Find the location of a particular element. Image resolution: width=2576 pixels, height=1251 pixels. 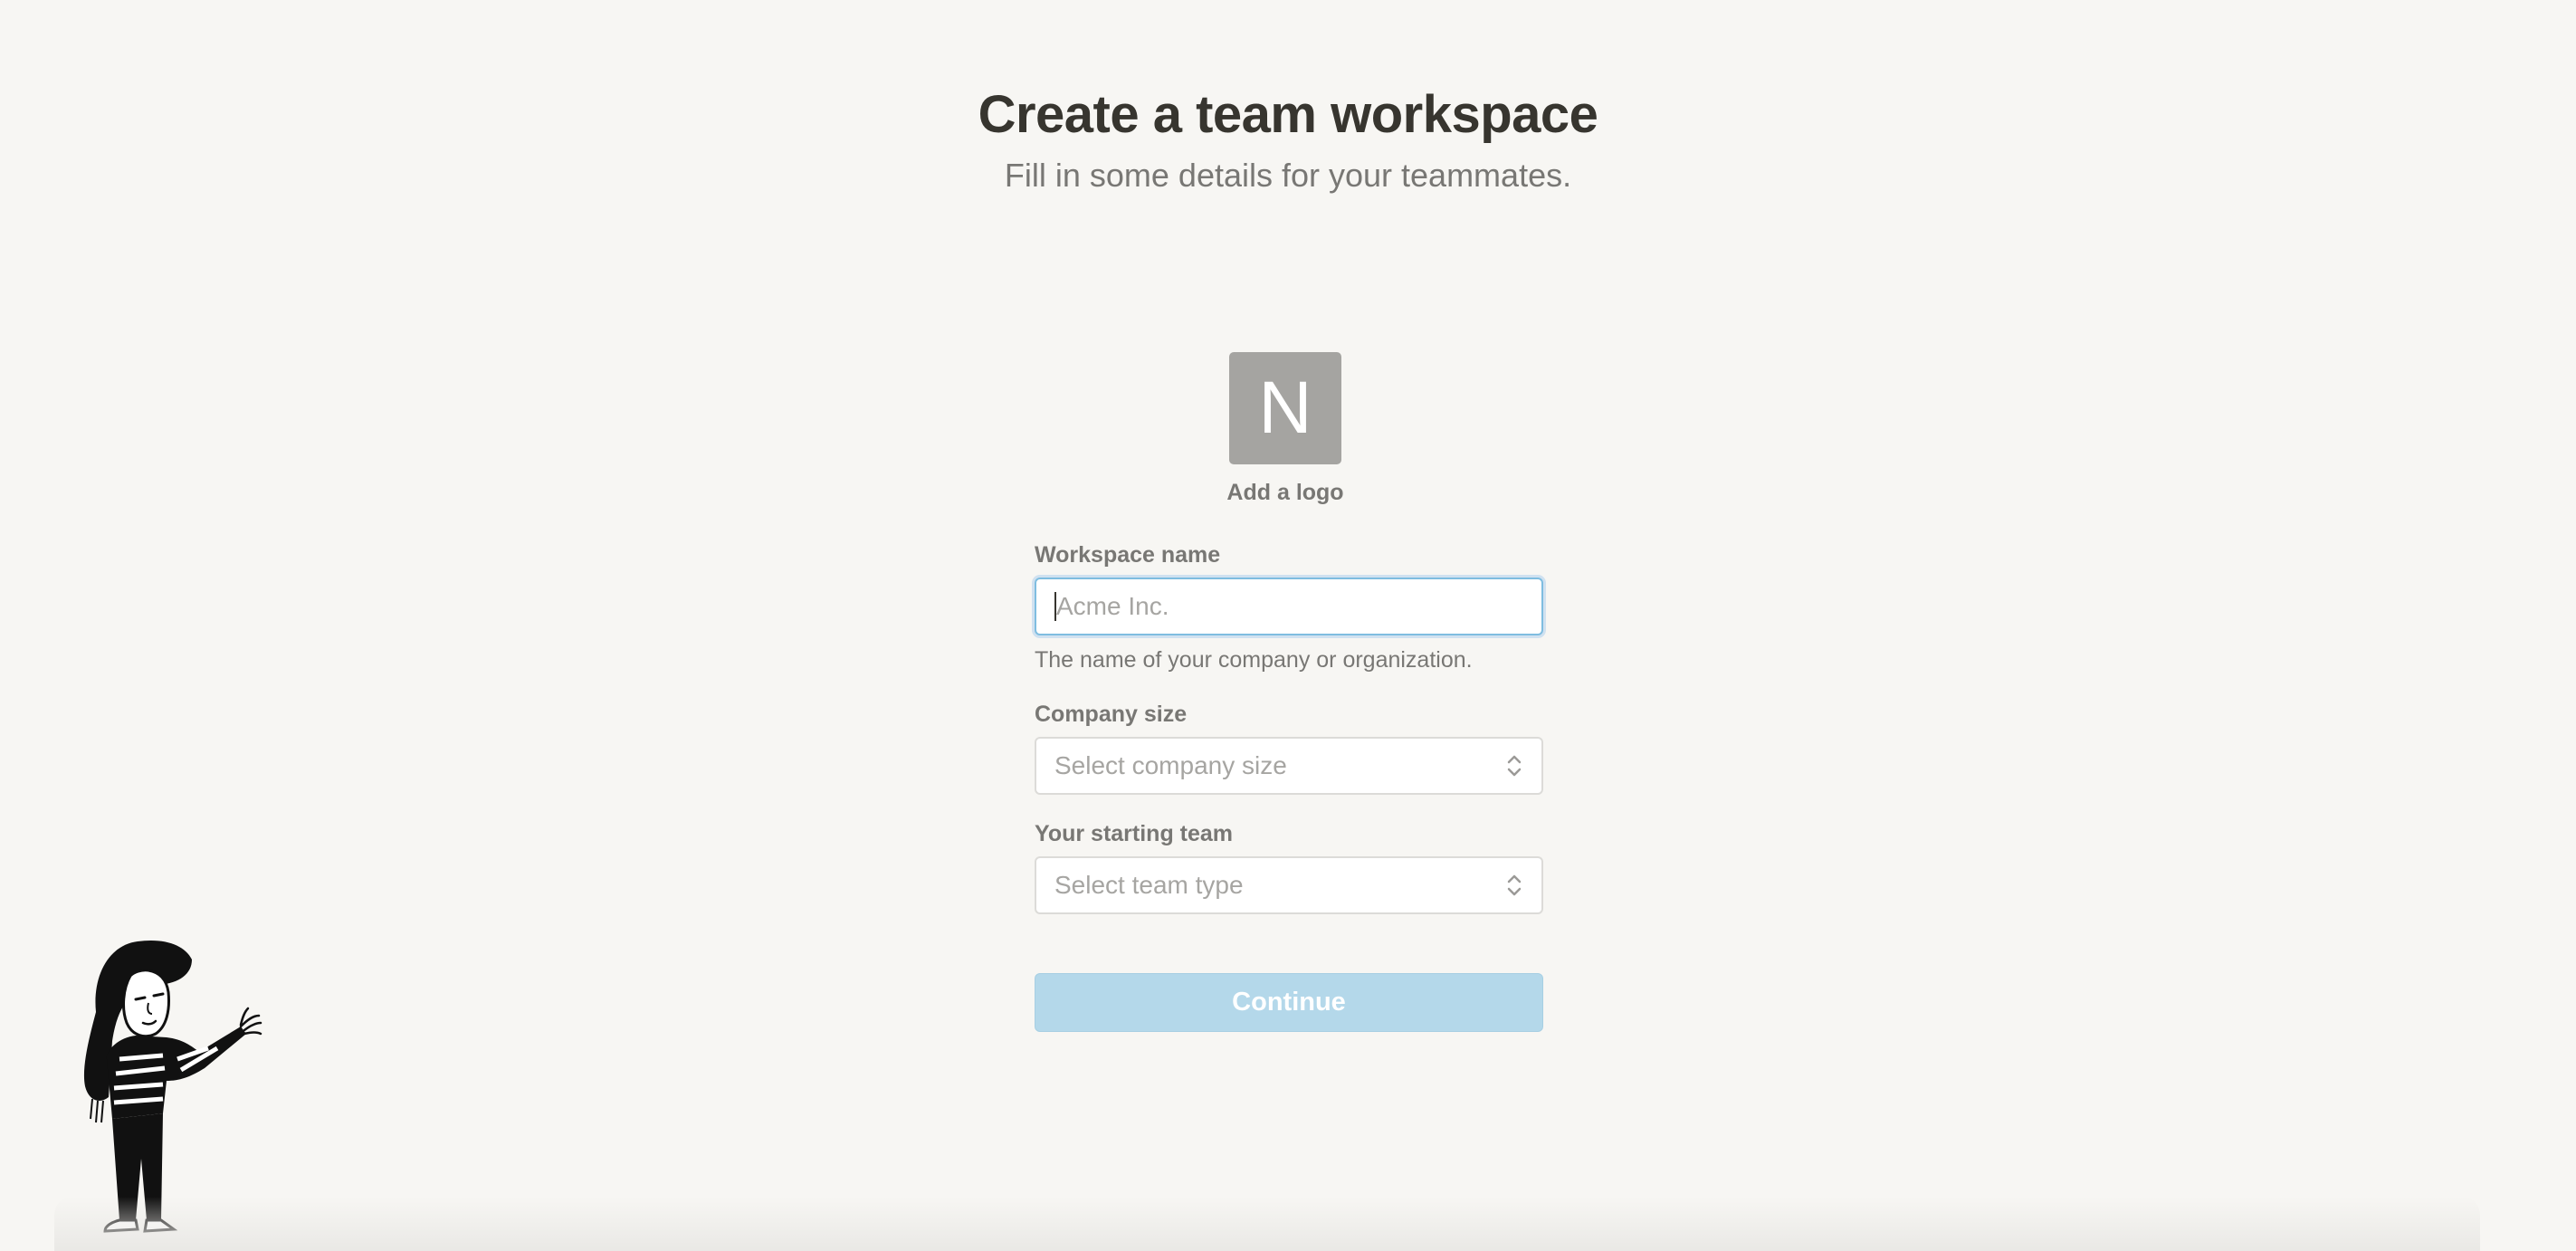

workspace-name-input is located at coordinates (1288, 606).